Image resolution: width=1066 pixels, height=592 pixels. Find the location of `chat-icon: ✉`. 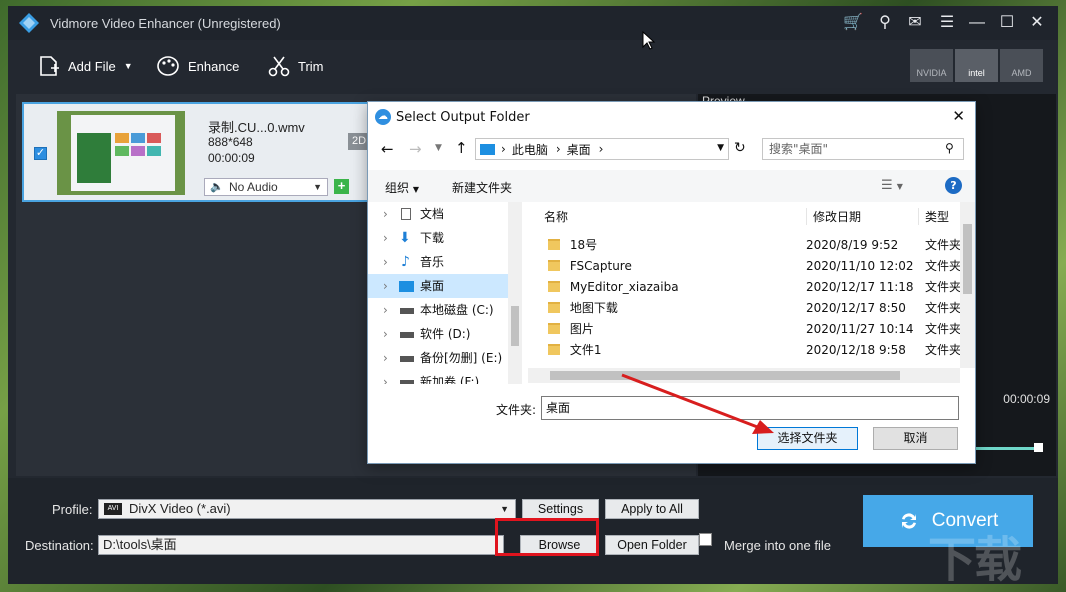

chat-icon: ✉ is located at coordinates (915, 23).